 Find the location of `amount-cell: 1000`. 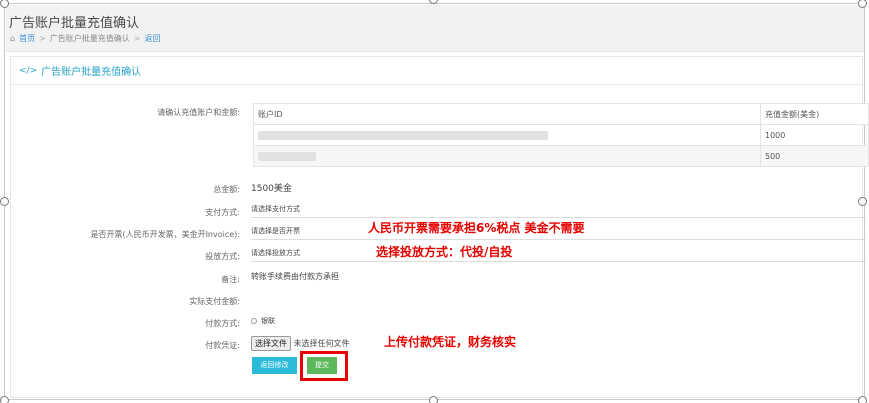

amount-cell: 1000 is located at coordinates (814, 135).